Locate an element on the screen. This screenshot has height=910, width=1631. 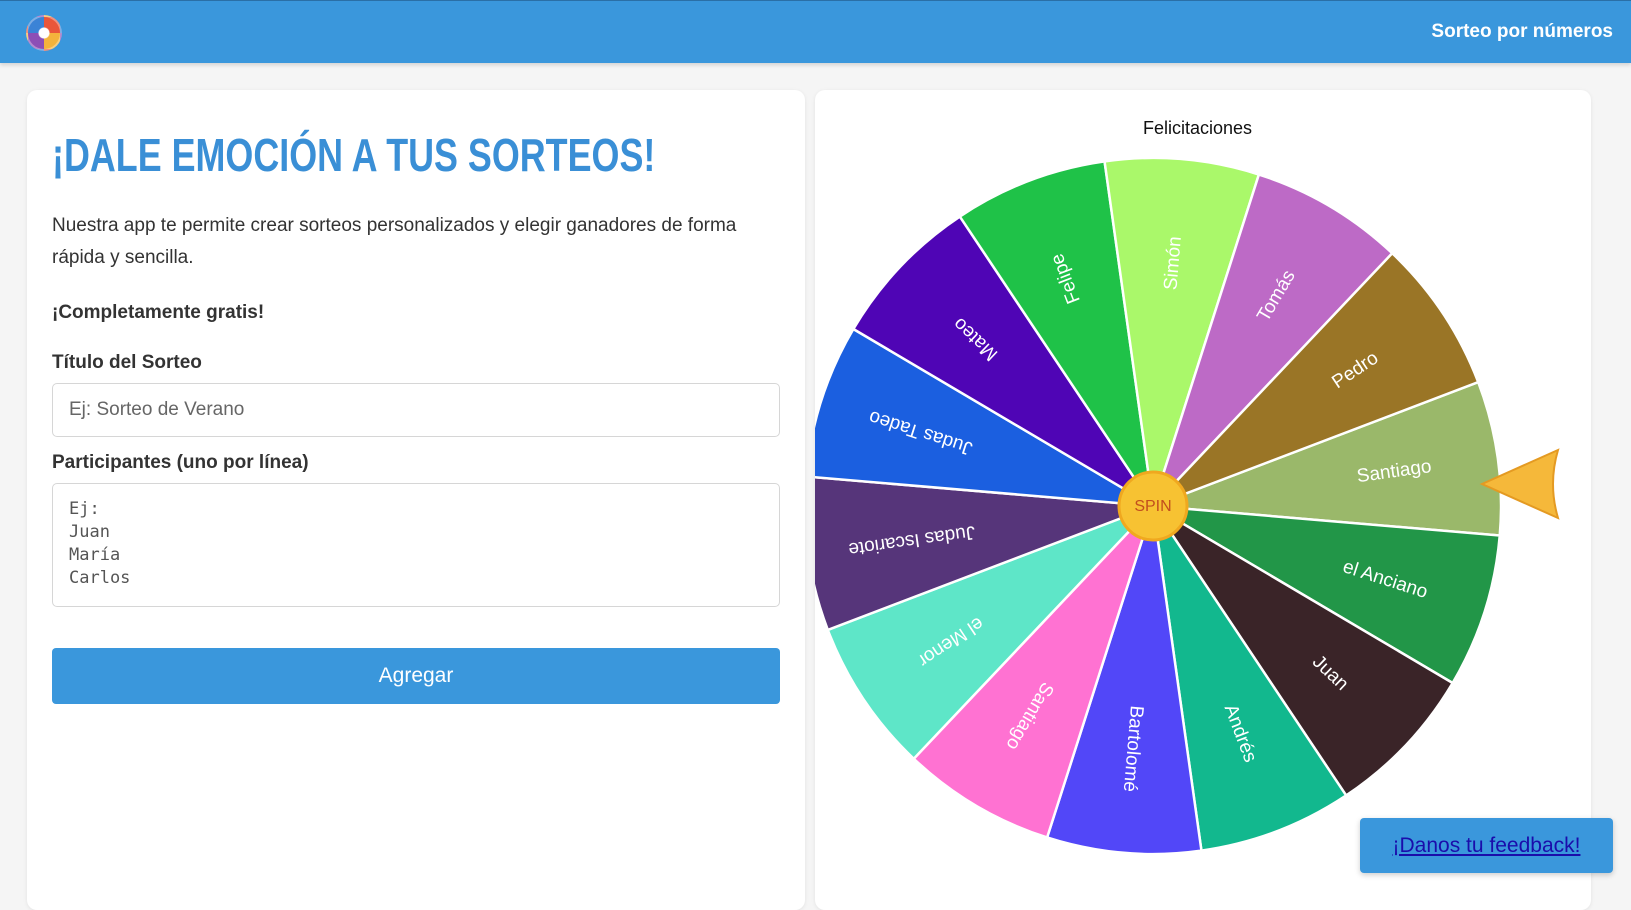
title-input is located at coordinates (416, 410).